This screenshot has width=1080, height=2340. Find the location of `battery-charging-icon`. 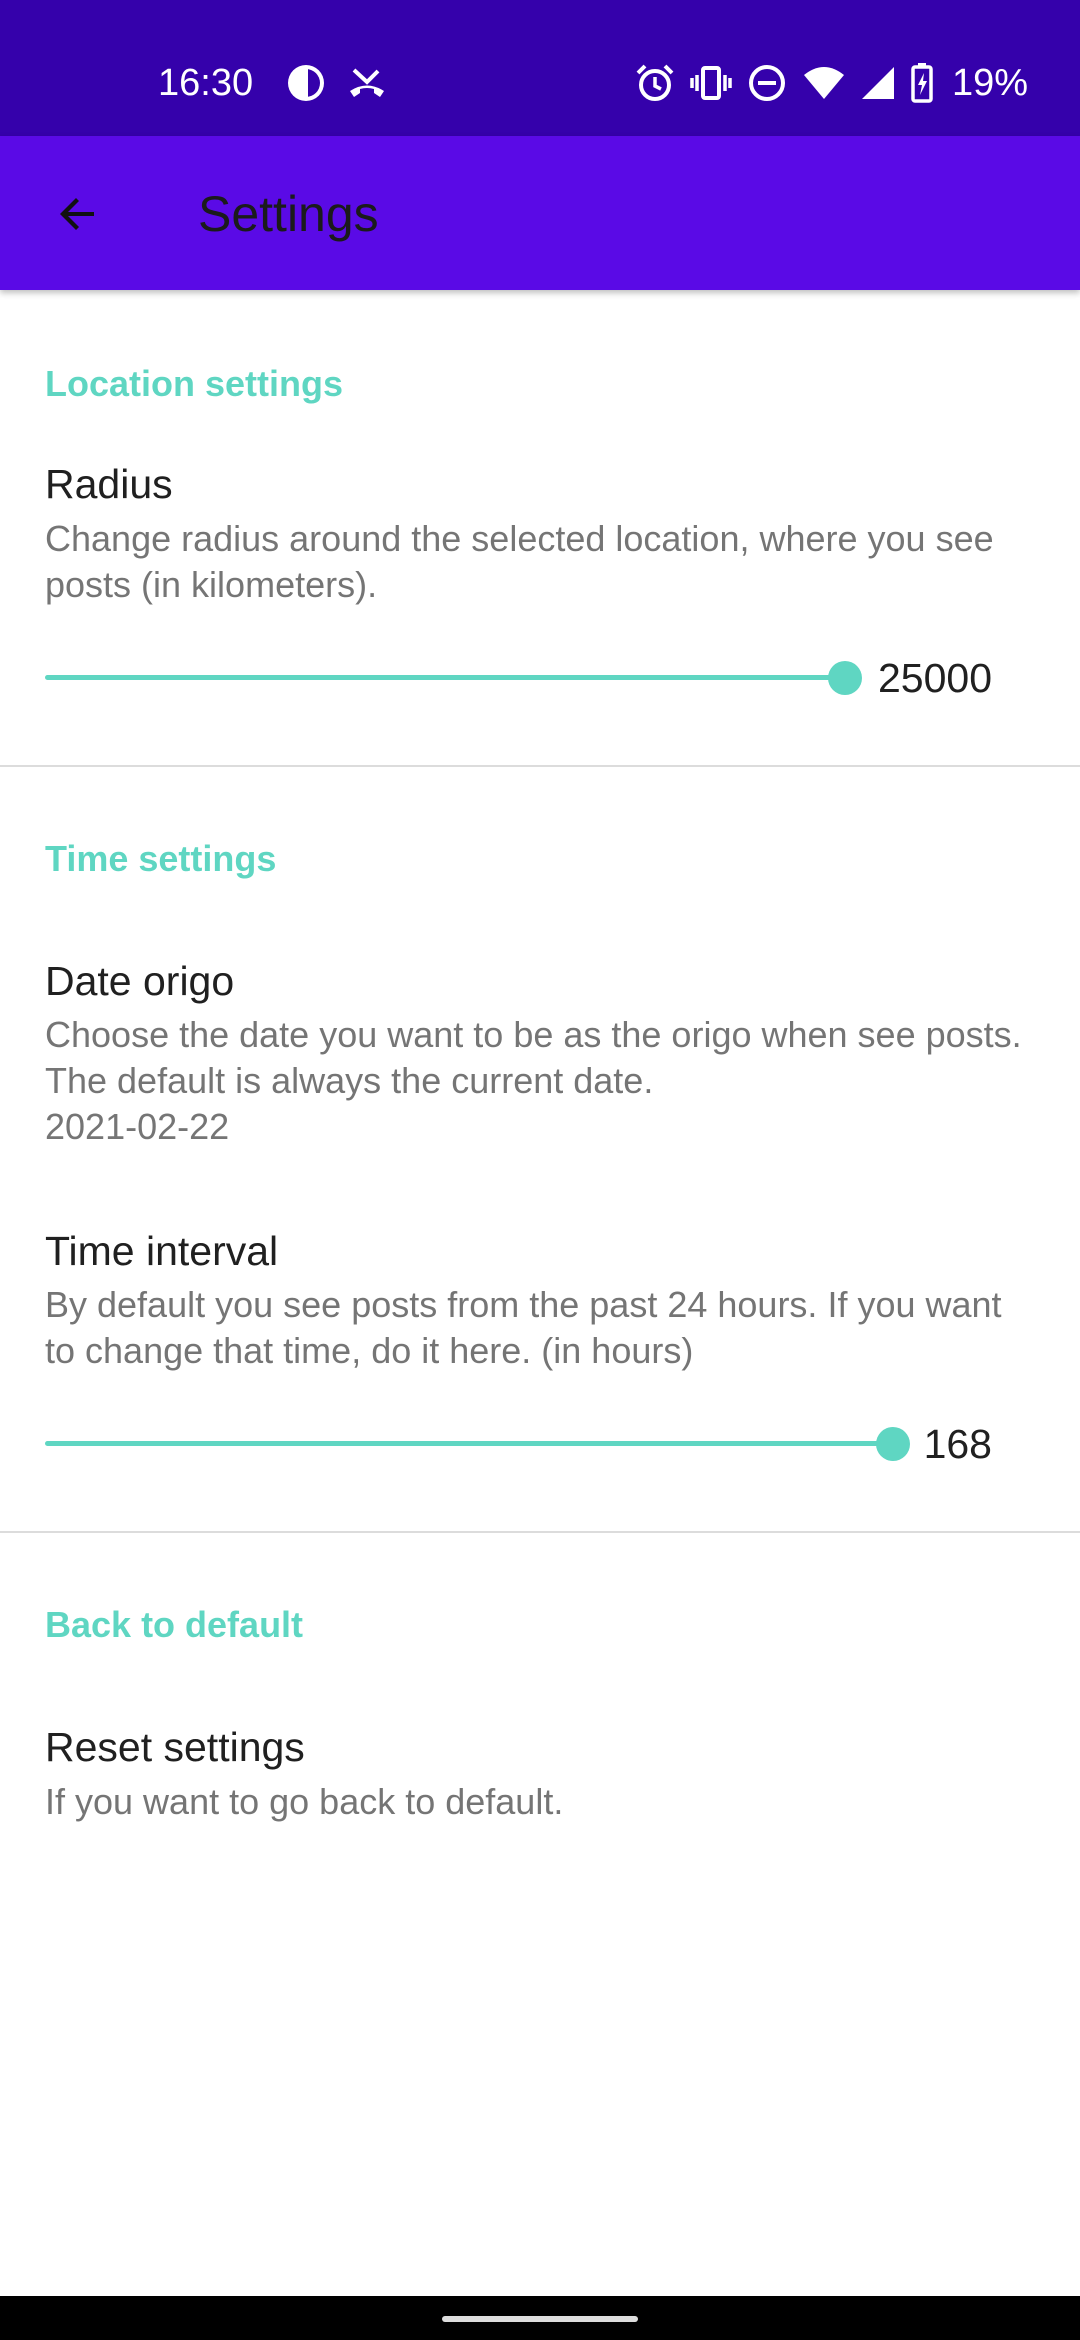

battery-charging-icon is located at coordinates (922, 83).